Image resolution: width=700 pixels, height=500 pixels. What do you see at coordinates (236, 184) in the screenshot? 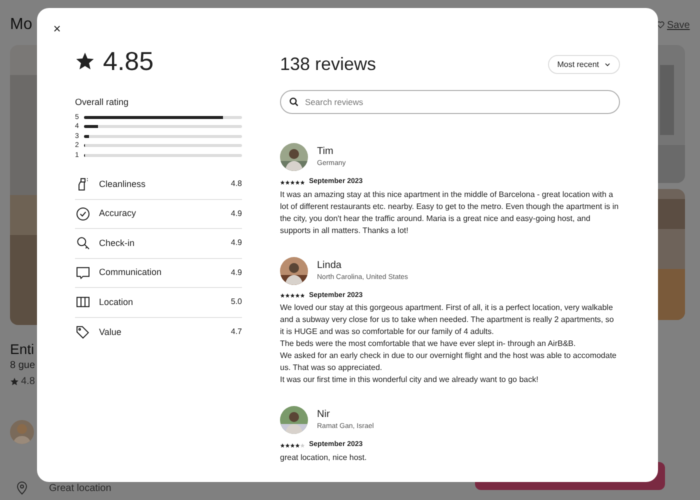
I see `category-score: 4.8` at bounding box center [236, 184].